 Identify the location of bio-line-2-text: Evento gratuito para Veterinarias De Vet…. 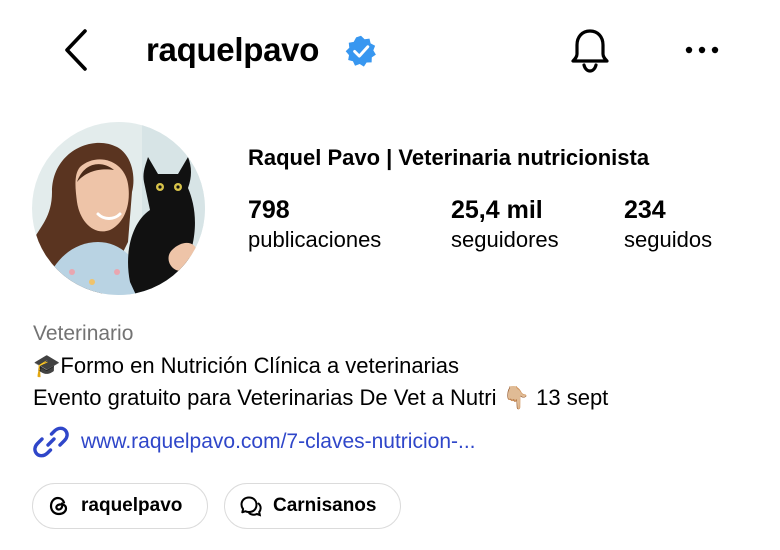
(268, 397).